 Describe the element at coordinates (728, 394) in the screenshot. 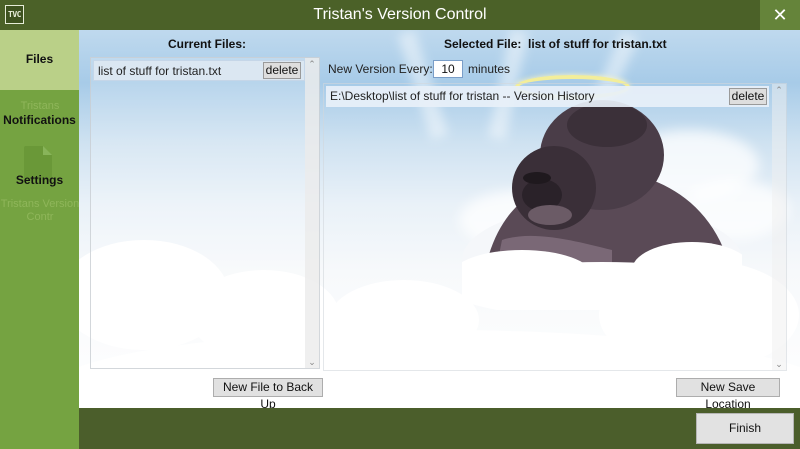

I see `new-save-location-button: New Save Location` at that location.